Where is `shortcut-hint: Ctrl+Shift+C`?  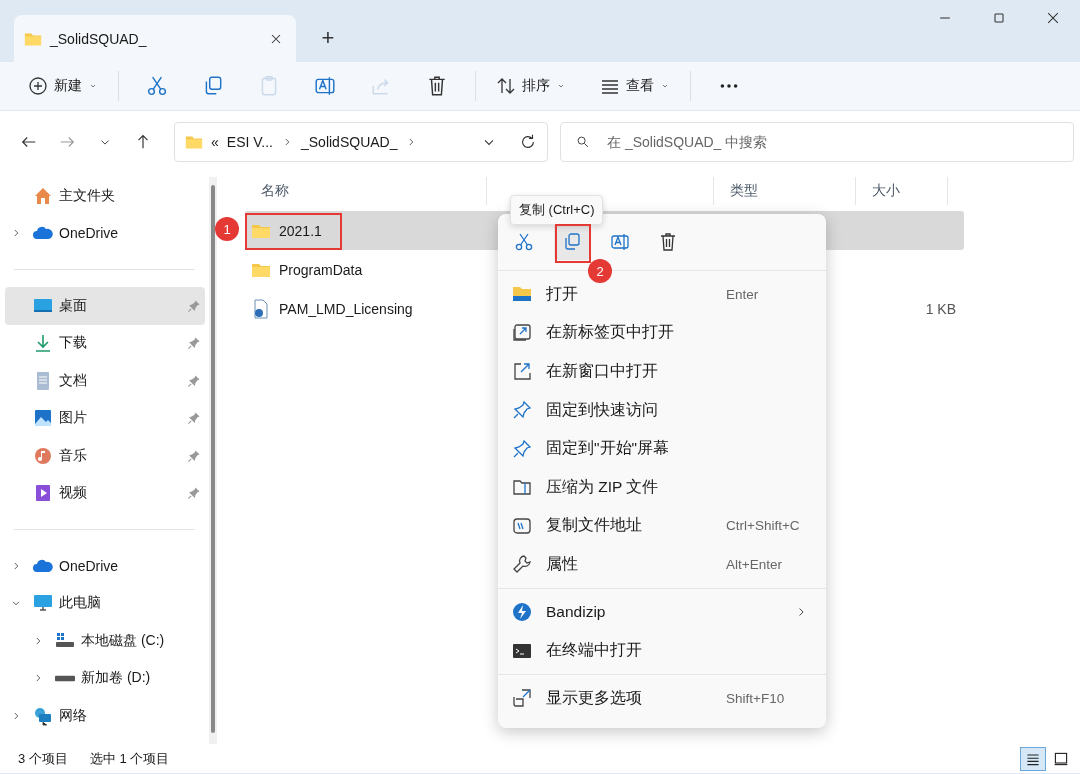 shortcut-hint: Ctrl+Shift+C is located at coordinates (763, 526).